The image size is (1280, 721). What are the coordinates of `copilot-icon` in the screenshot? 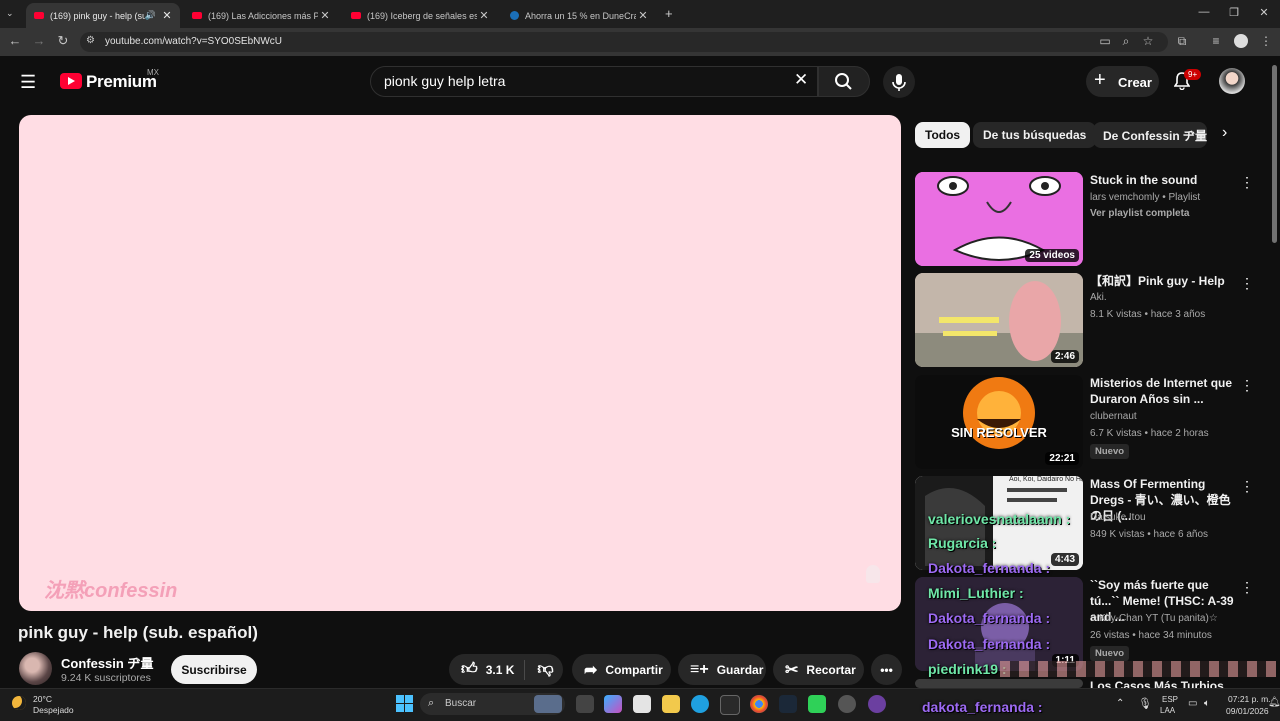 It's located at (613, 704).